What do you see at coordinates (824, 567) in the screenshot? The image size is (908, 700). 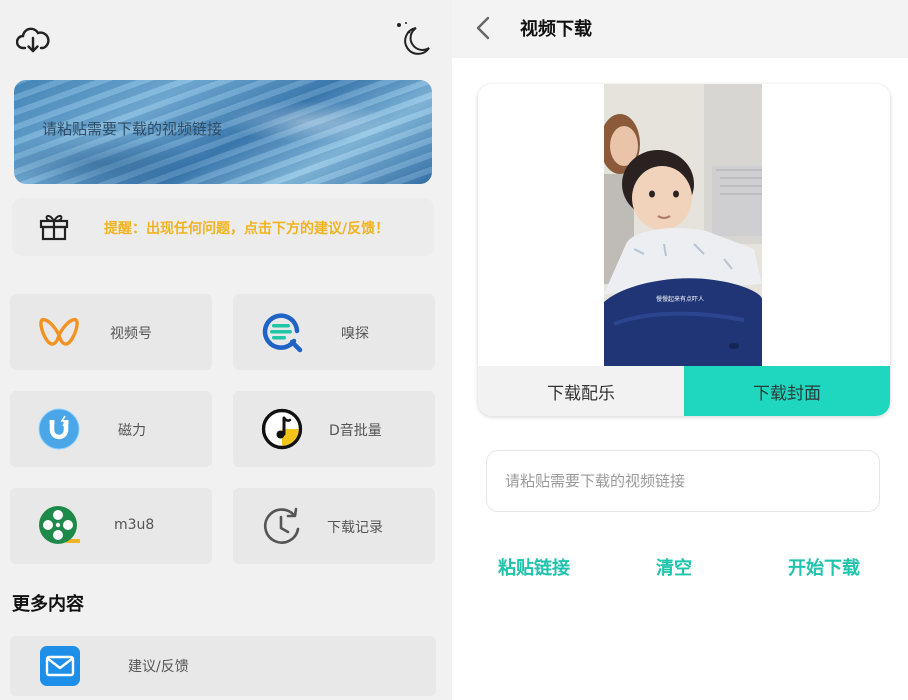 I see `start-download-button: 开始下载` at bounding box center [824, 567].